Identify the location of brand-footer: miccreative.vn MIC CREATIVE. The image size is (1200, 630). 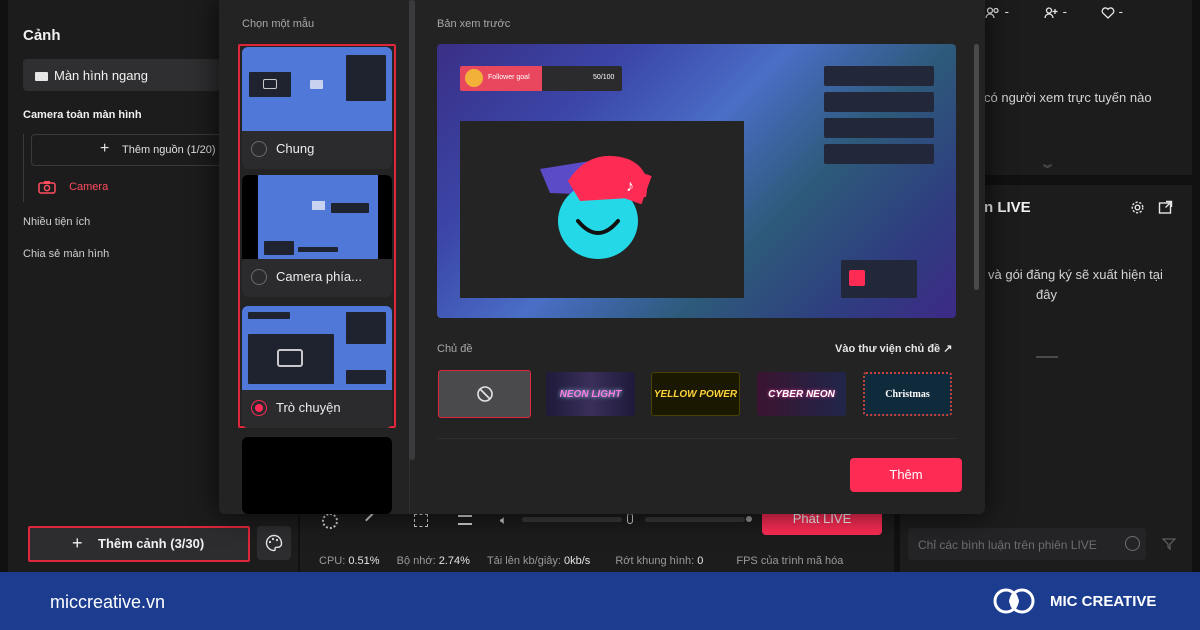
(600, 601).